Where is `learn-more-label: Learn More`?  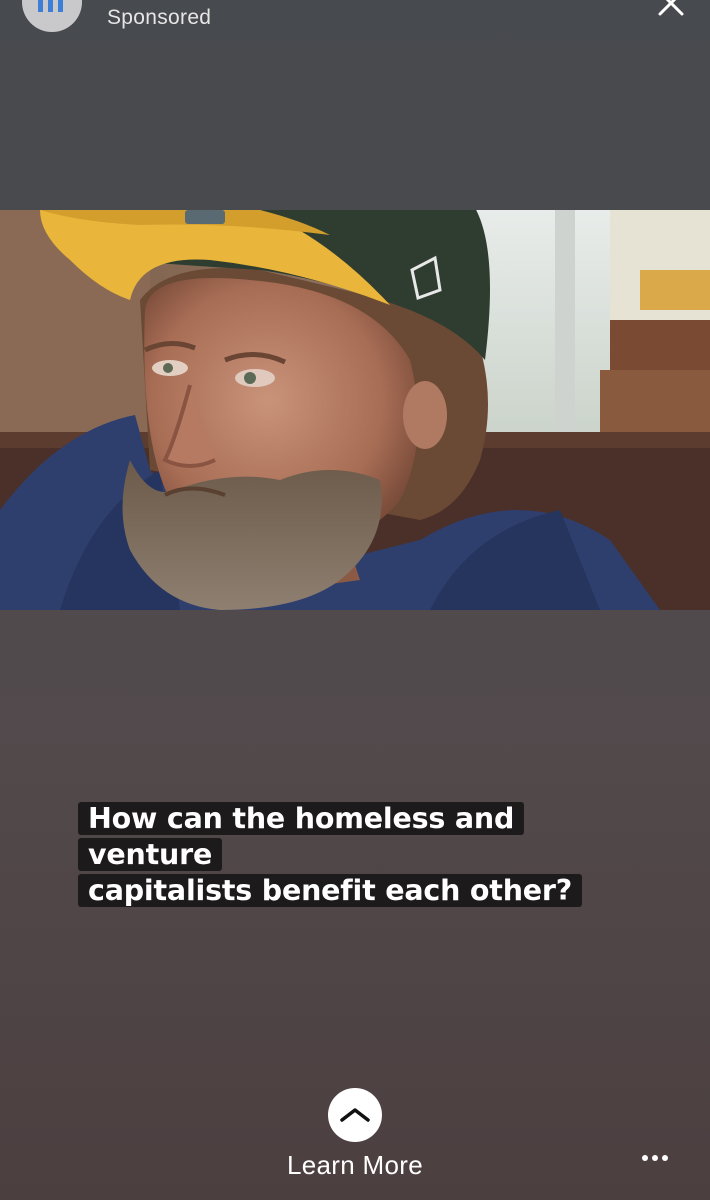 learn-more-label: Learn More is located at coordinates (355, 1165).